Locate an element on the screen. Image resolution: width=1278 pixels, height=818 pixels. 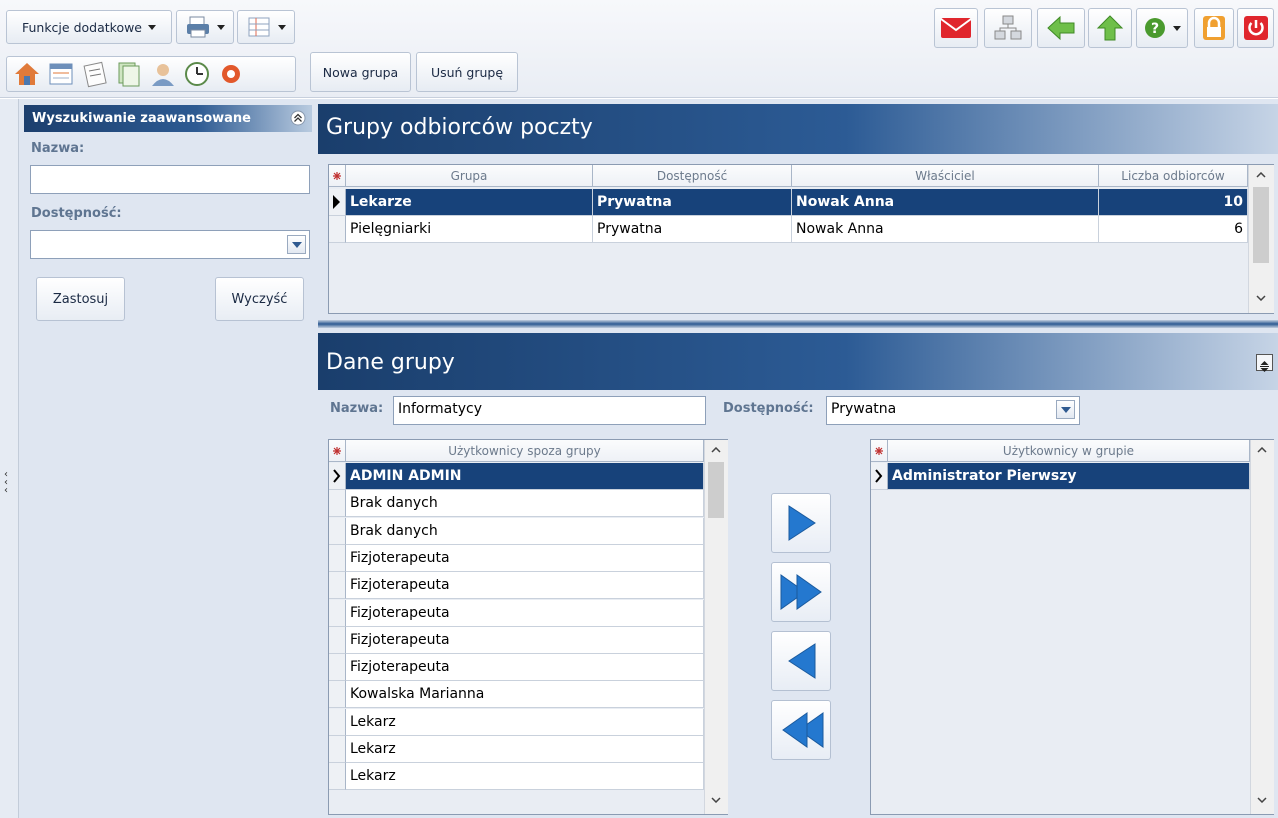
collapse-up-icon is located at coordinates (298, 118).